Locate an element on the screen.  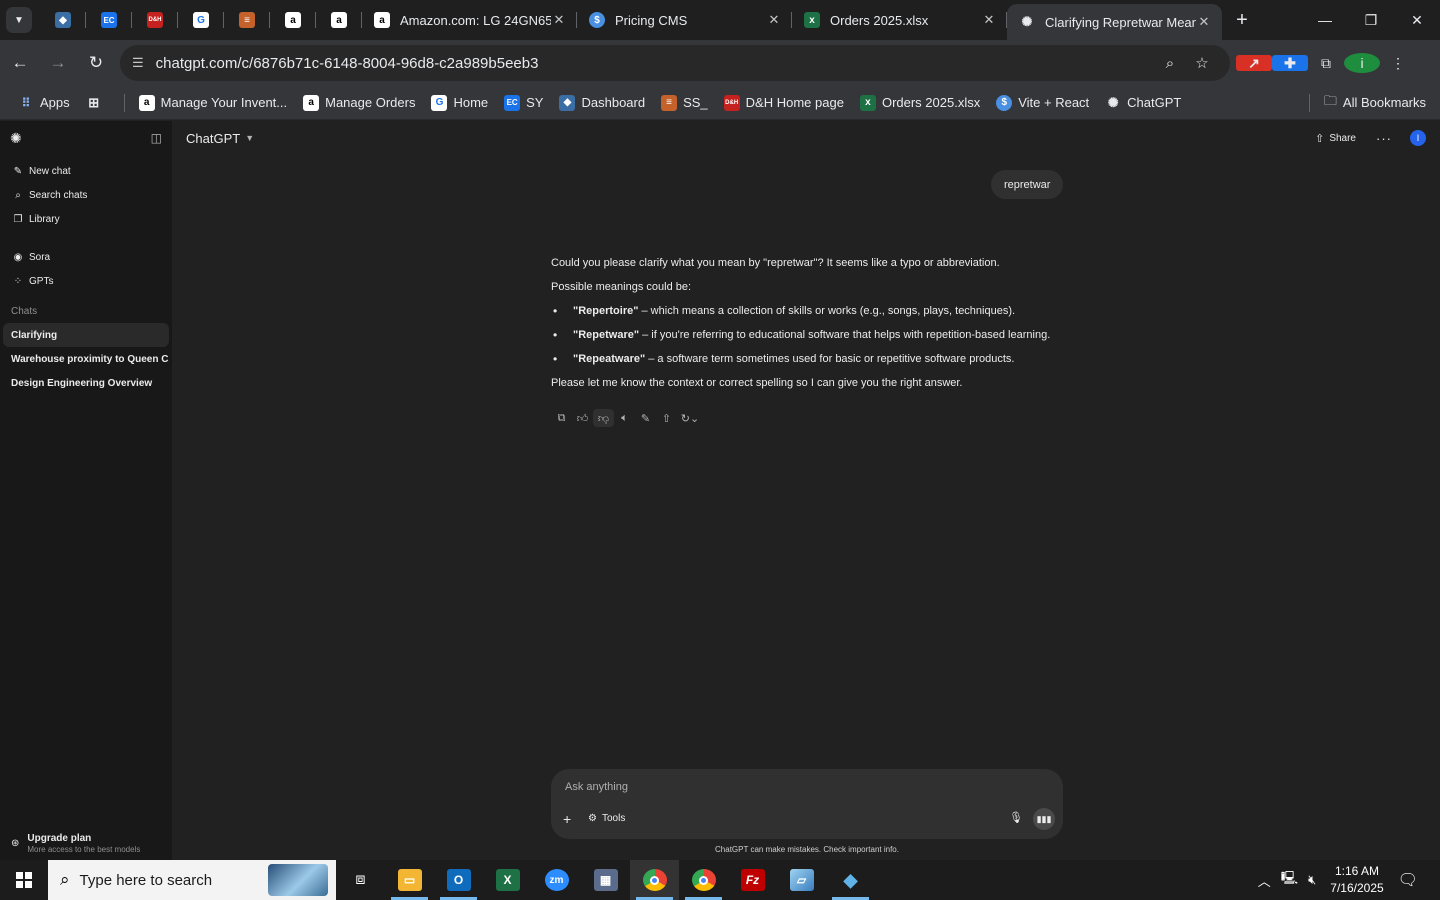
tab-amazon: a Amazon.com: LG 24GN650 ✕ is located at coordinates (469, 20).